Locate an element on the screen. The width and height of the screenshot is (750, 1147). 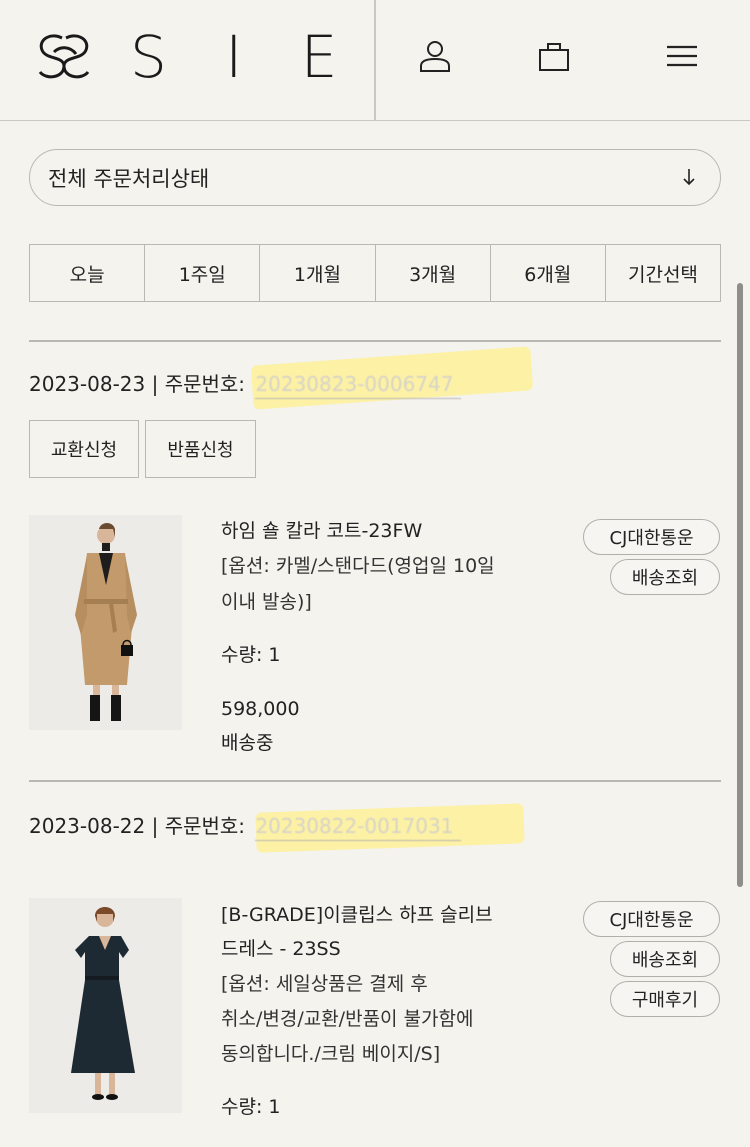
product-option: [옵션: 카멜/스탠다드(영업일 10일 is located at coordinates (358, 566).